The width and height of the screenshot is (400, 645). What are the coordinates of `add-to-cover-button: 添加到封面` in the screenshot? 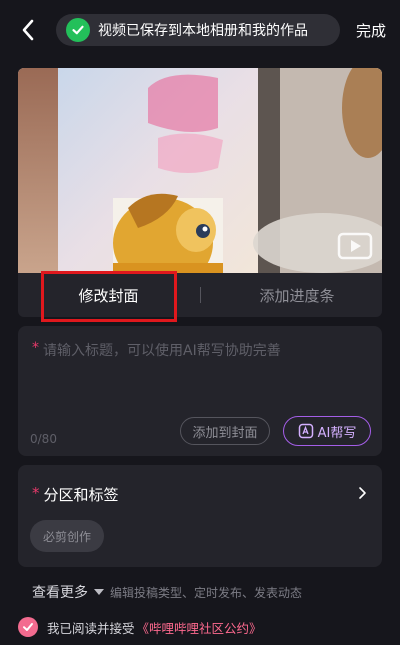 It's located at (225, 431).